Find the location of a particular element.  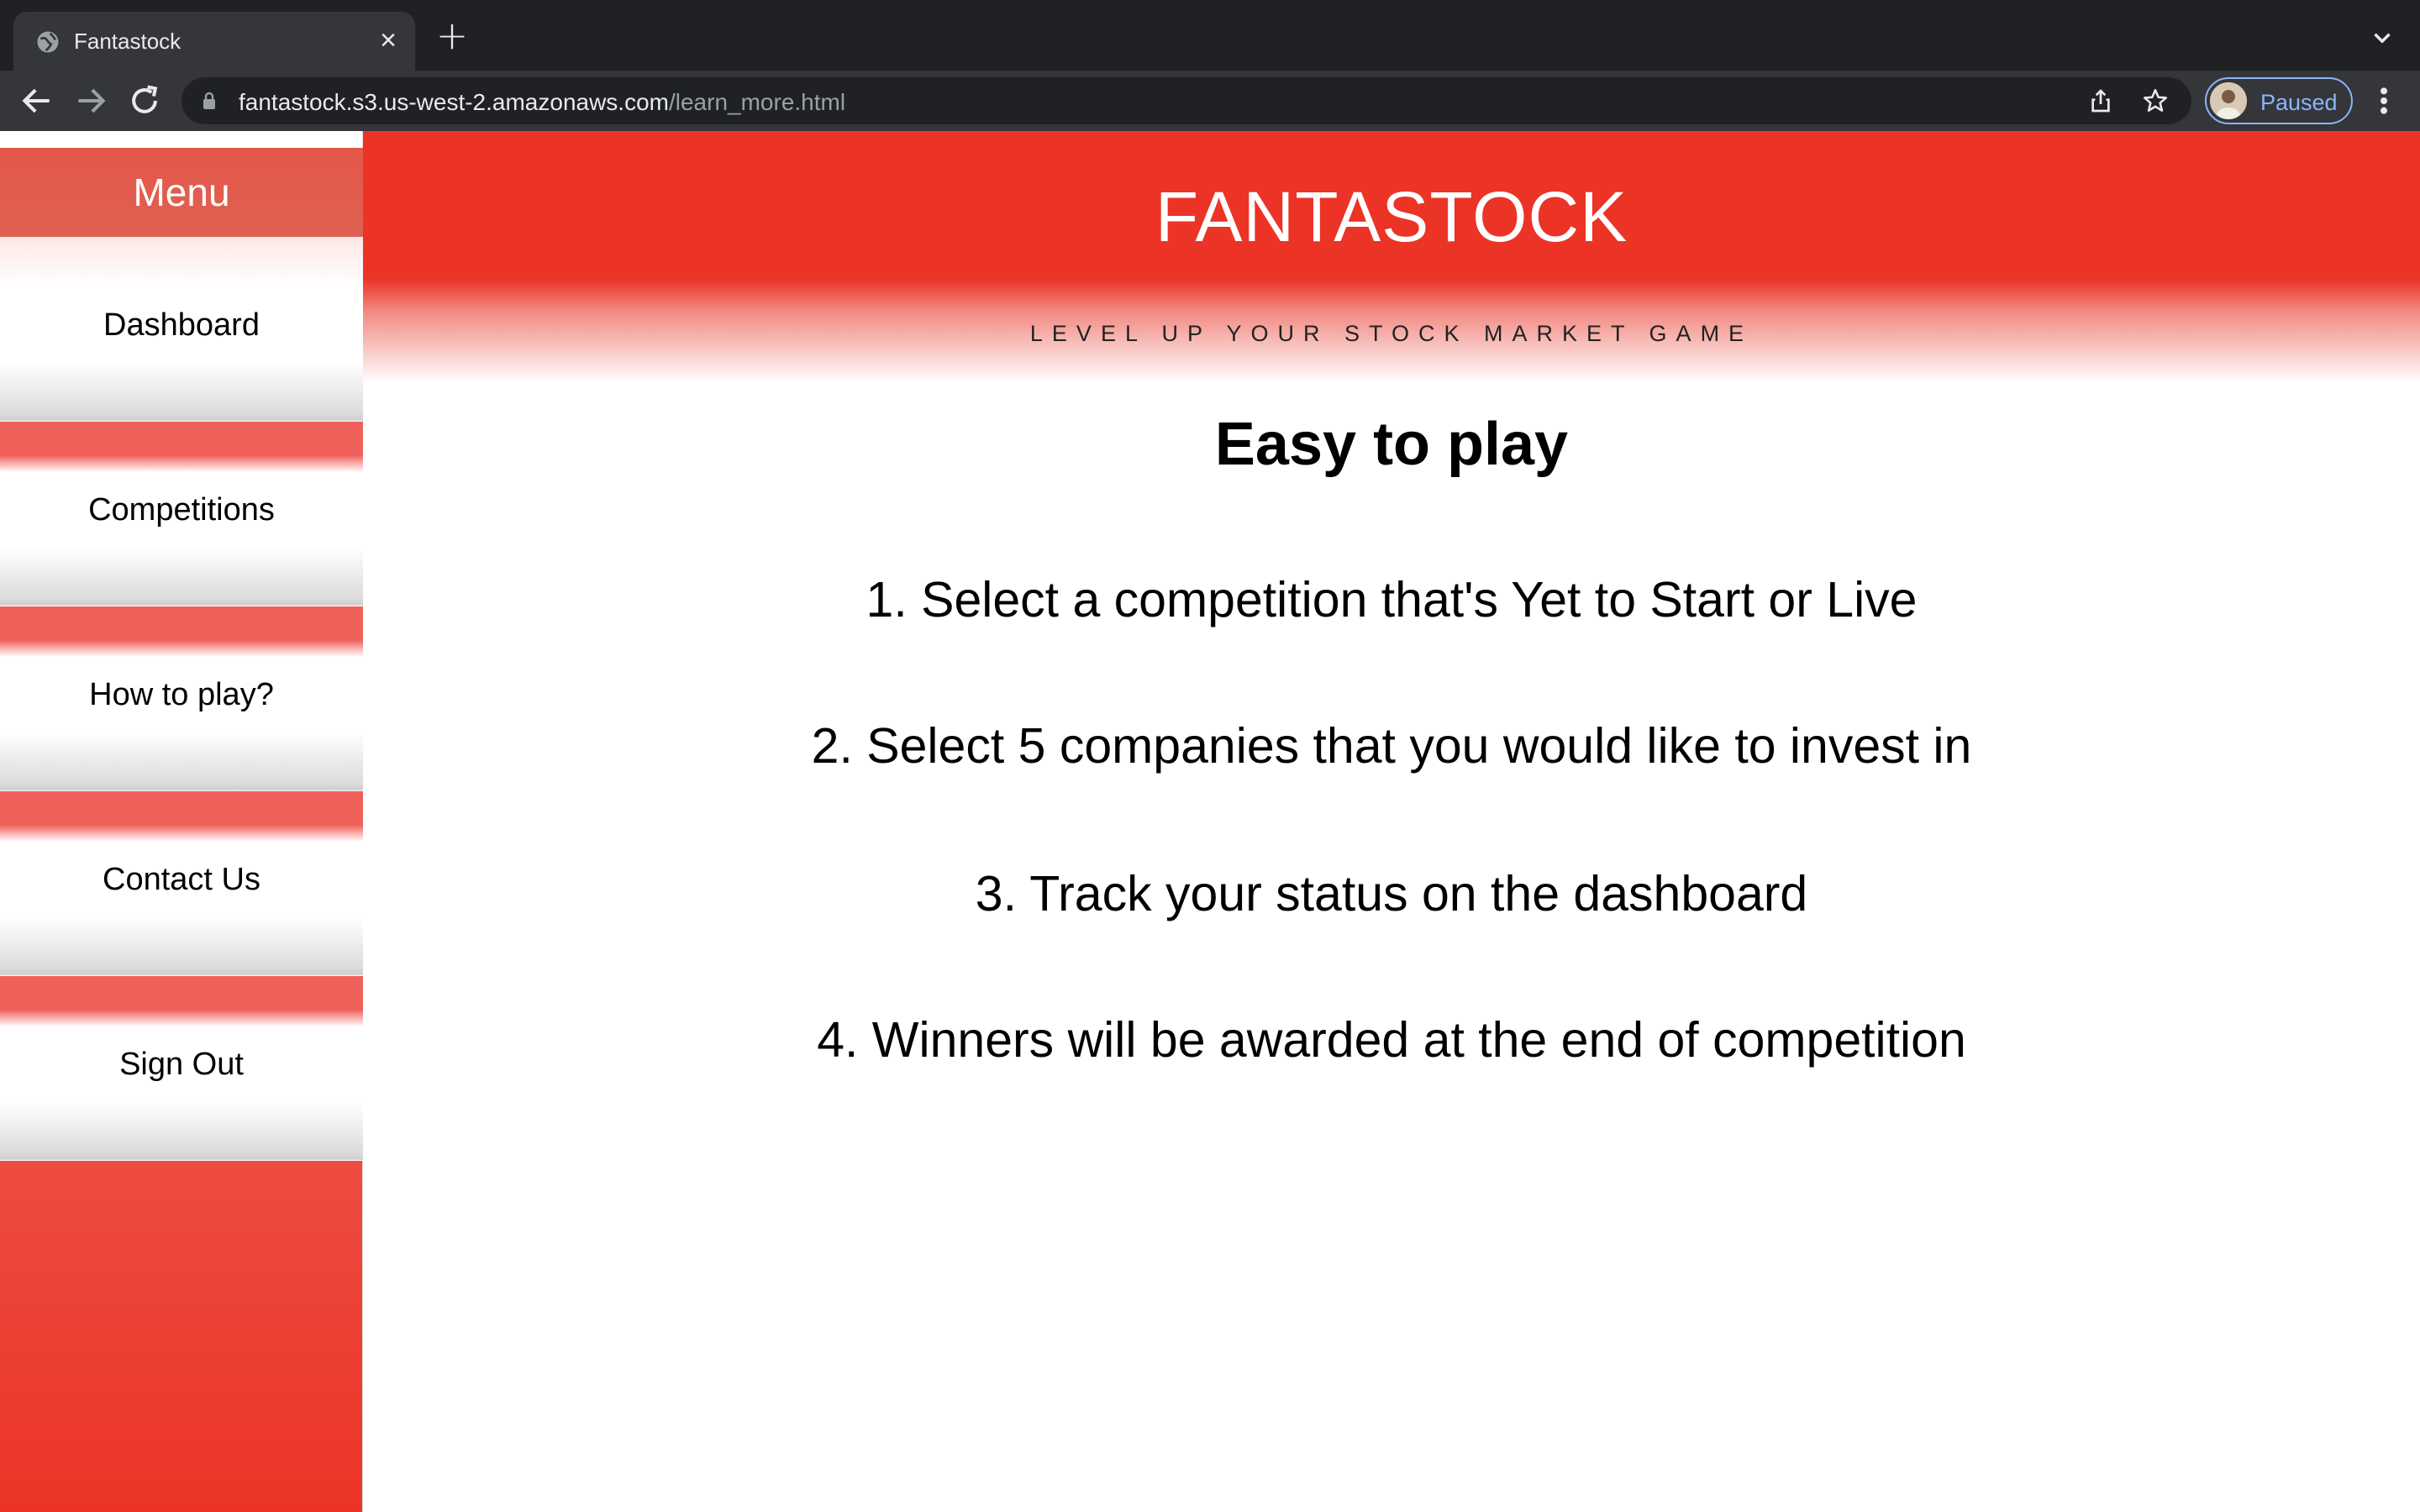

tab-title: Fantastock is located at coordinates (128, 41).